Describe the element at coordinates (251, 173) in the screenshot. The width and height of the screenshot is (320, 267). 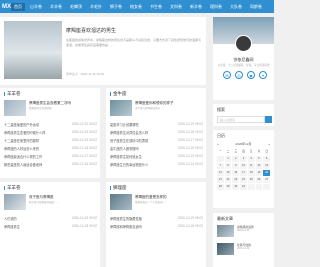
I see `calendar-day: 18` at that location.